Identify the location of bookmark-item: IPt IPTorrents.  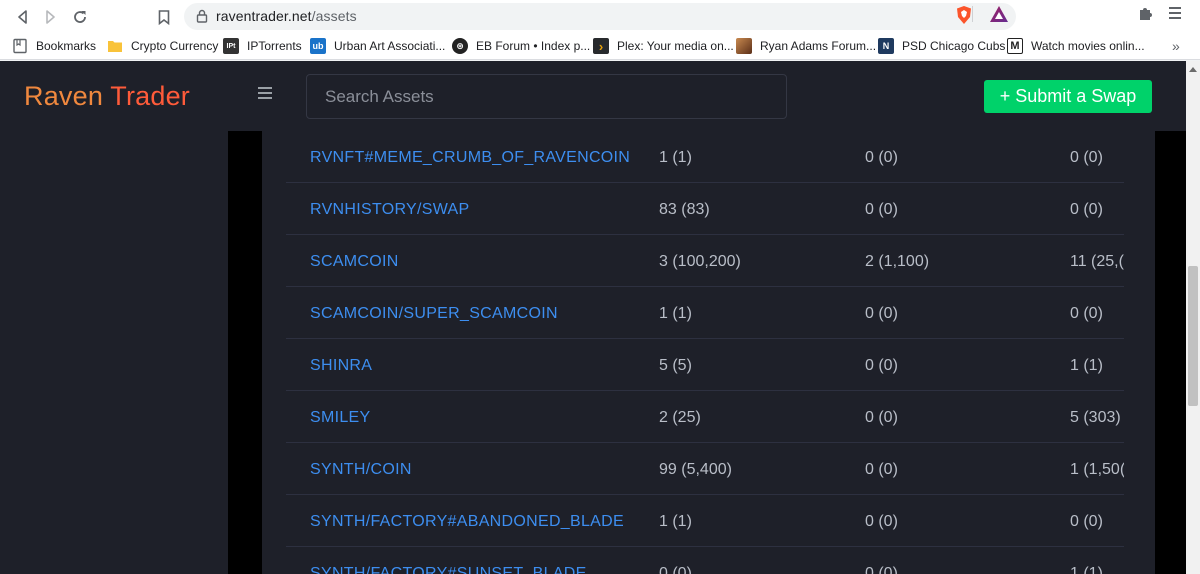
(262, 46).